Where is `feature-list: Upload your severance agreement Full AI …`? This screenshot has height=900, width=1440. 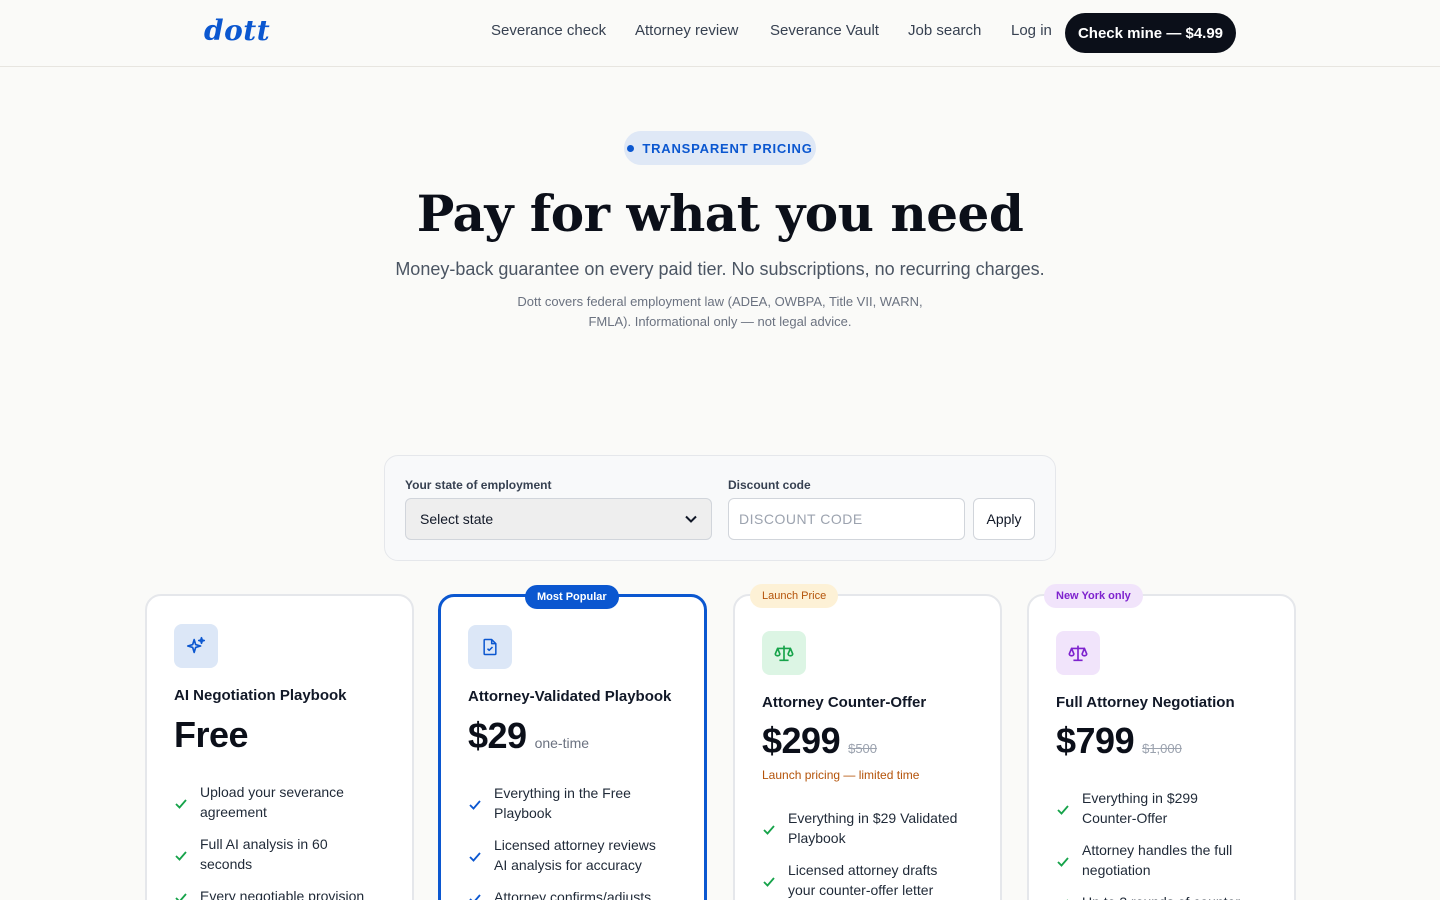
feature-list: Upload your severance agreement Full AI … is located at coordinates (274, 841).